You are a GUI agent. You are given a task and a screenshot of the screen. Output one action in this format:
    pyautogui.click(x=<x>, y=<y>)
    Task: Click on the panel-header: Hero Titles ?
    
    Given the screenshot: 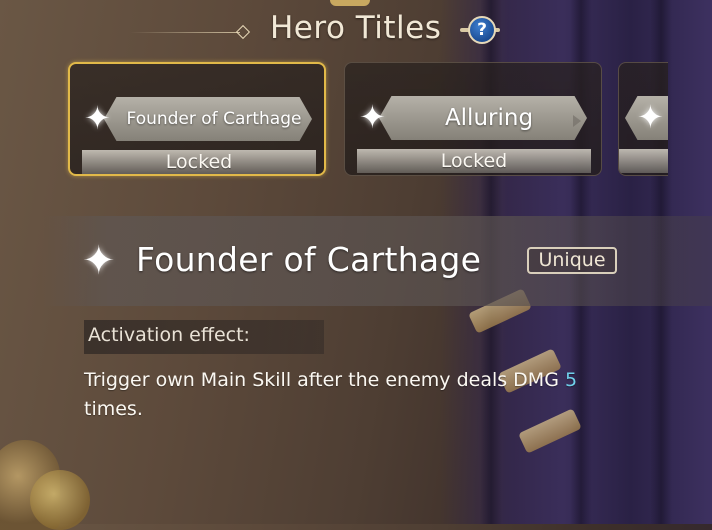 What is the action you would take?
    pyautogui.click(x=356, y=28)
    